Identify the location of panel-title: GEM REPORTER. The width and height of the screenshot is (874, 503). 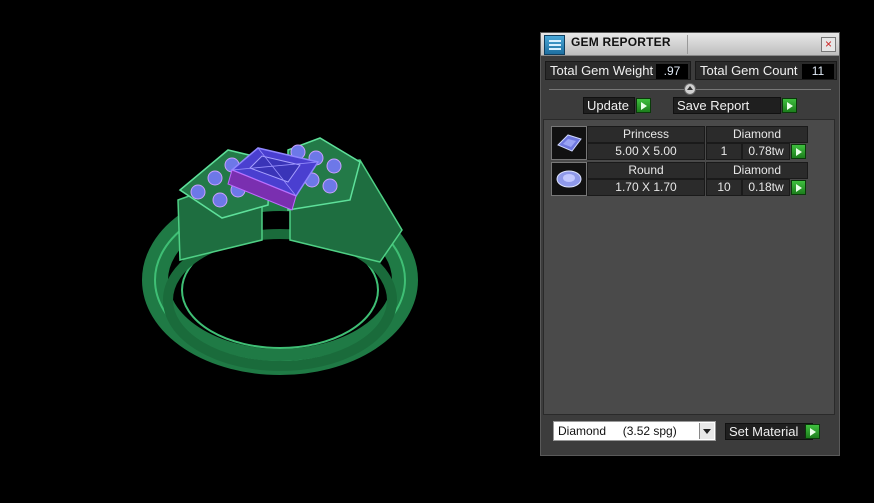
(621, 42).